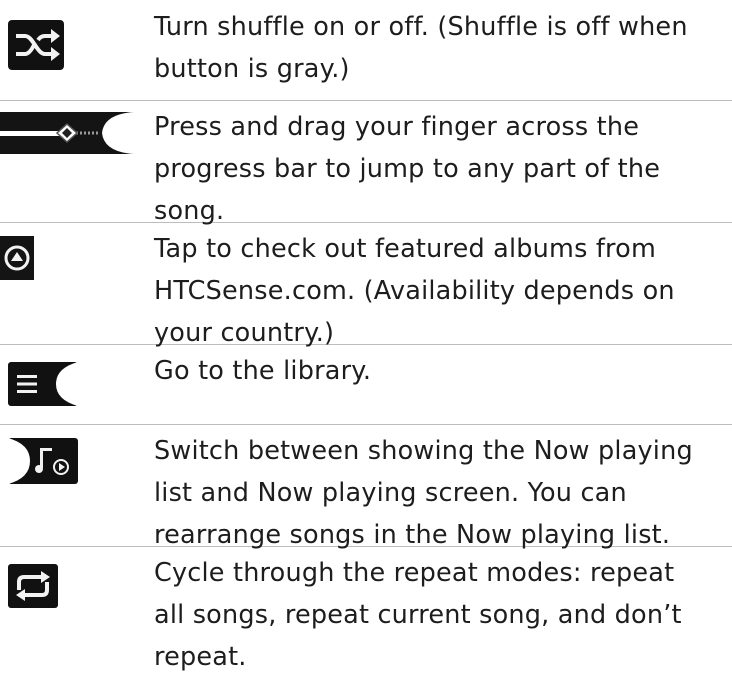  What do you see at coordinates (33, 586) in the screenshot?
I see `repeat-icon` at bounding box center [33, 586].